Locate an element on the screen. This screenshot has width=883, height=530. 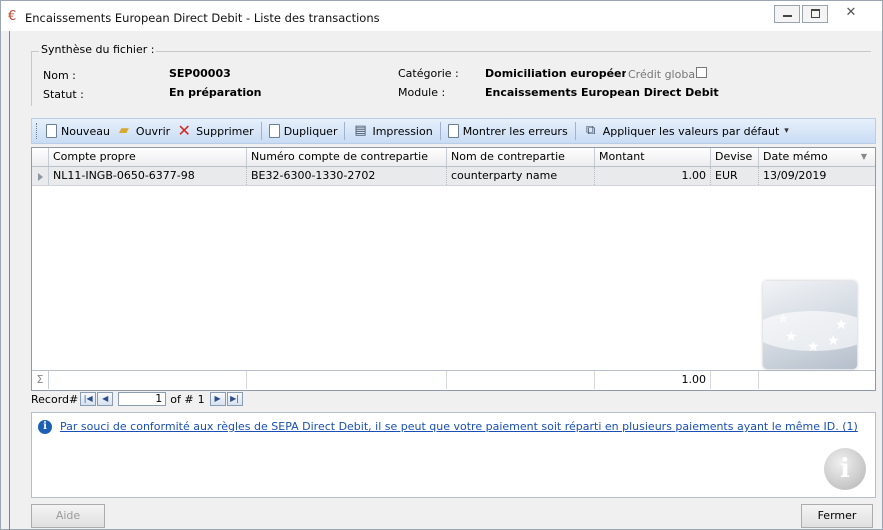
module-label: Module : is located at coordinates (422, 92).